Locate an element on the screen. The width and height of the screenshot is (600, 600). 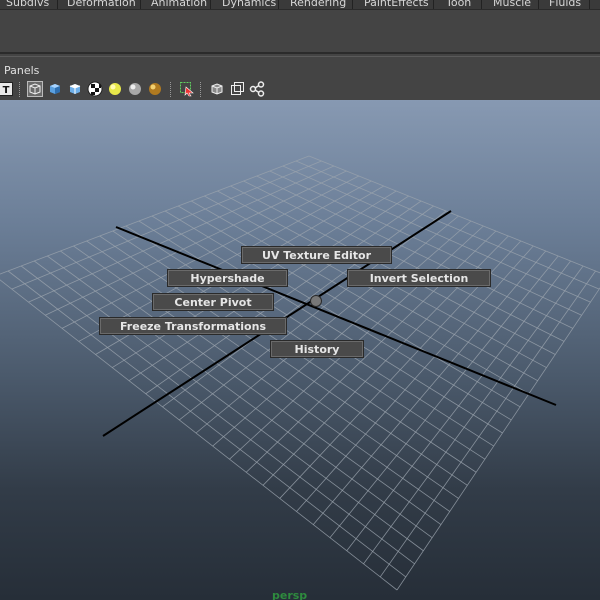
menu-painteffects: PaintEffects is located at coordinates (396, 4).